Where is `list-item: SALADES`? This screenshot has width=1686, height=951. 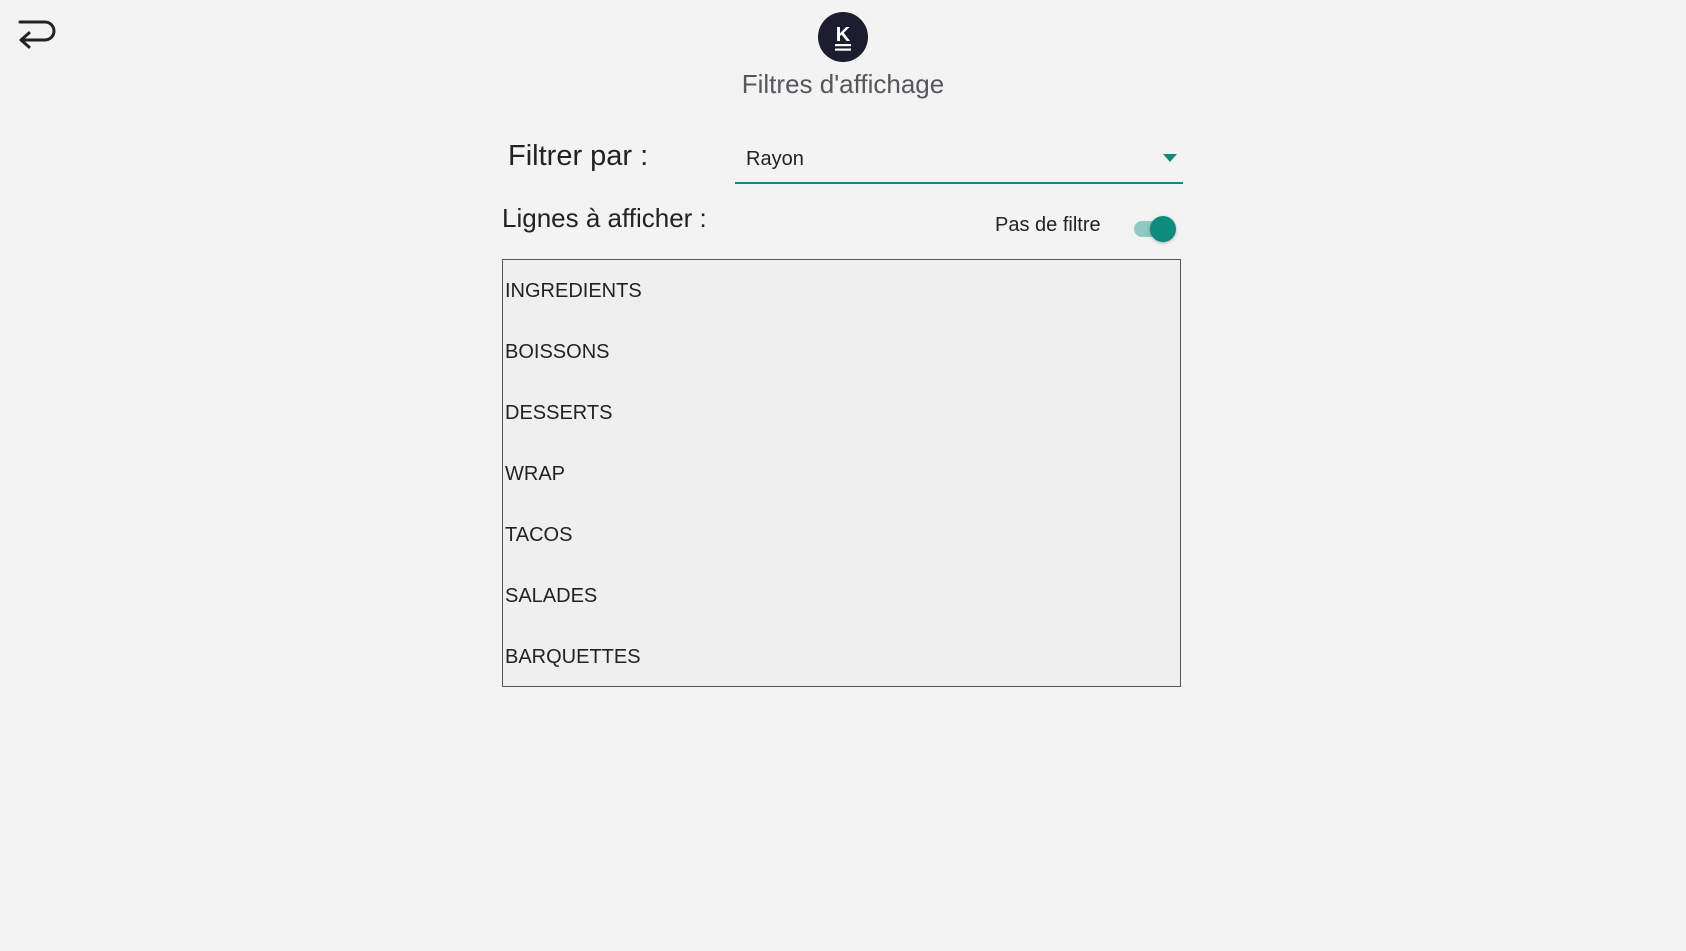 list-item: SALADES is located at coordinates (841, 596).